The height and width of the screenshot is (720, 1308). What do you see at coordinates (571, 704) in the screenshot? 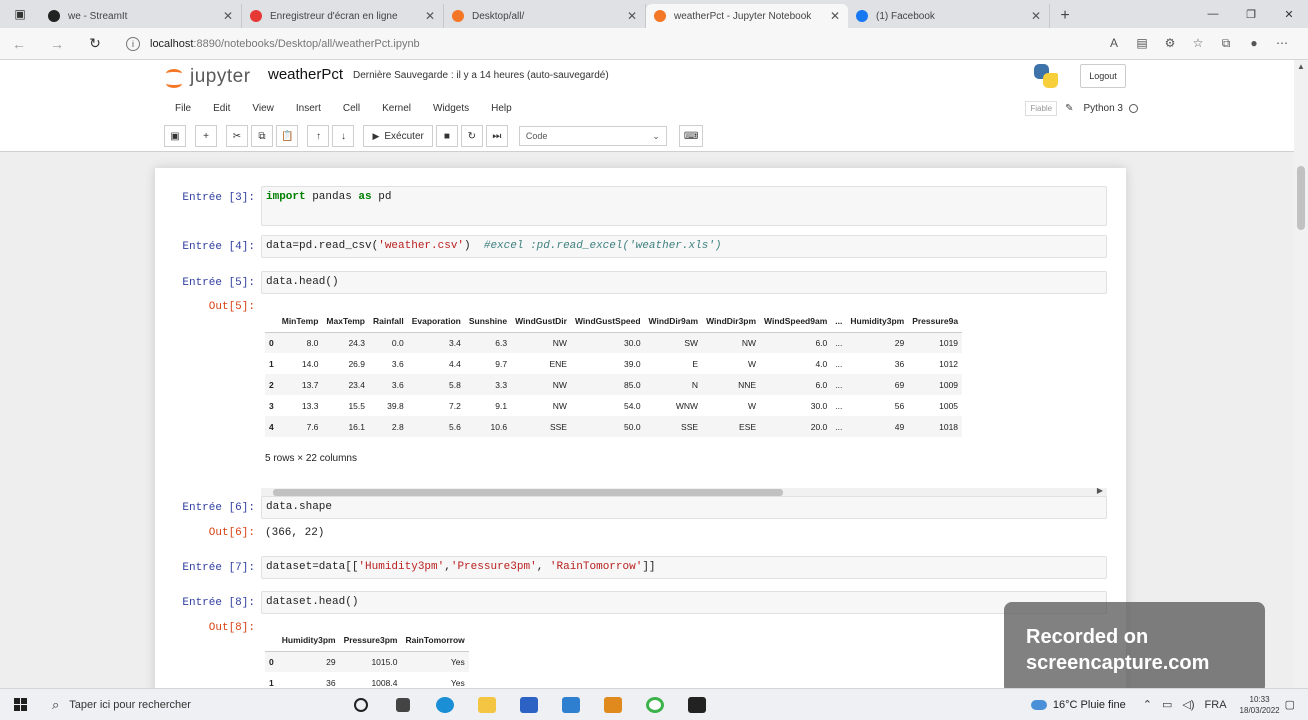
I see `mail-icon` at bounding box center [571, 704].